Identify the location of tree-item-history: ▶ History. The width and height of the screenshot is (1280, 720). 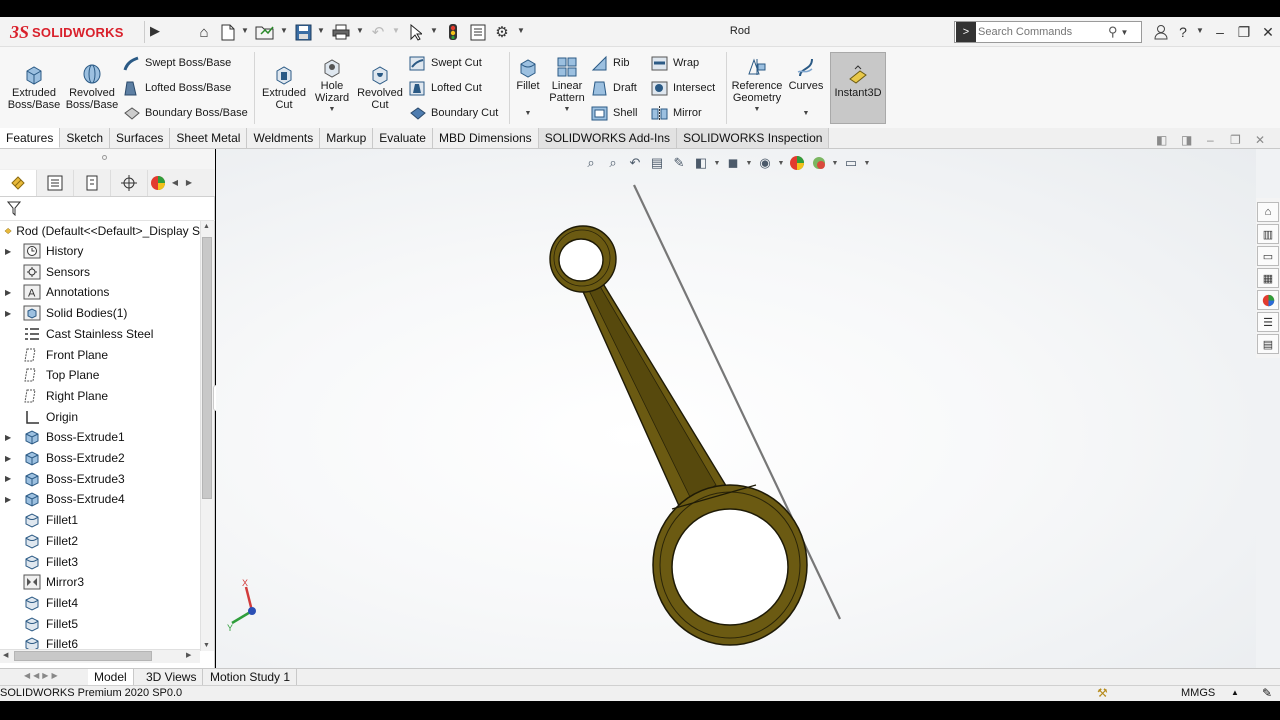
(100, 251).